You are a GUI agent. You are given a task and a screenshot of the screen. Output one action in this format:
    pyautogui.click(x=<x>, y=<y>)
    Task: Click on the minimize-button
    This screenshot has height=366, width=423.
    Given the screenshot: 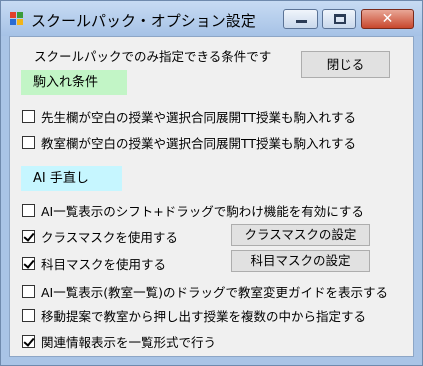 What is the action you would take?
    pyautogui.click(x=300, y=19)
    